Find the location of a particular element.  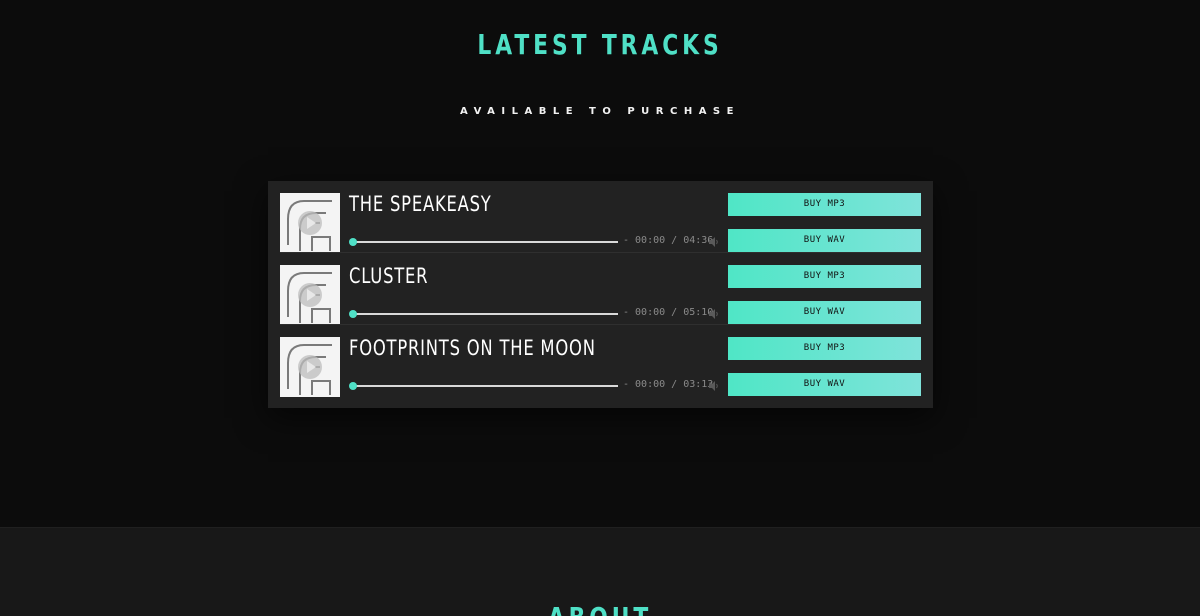

latest-tracks-title: LATEST TRACKS is located at coordinates (600, 44).